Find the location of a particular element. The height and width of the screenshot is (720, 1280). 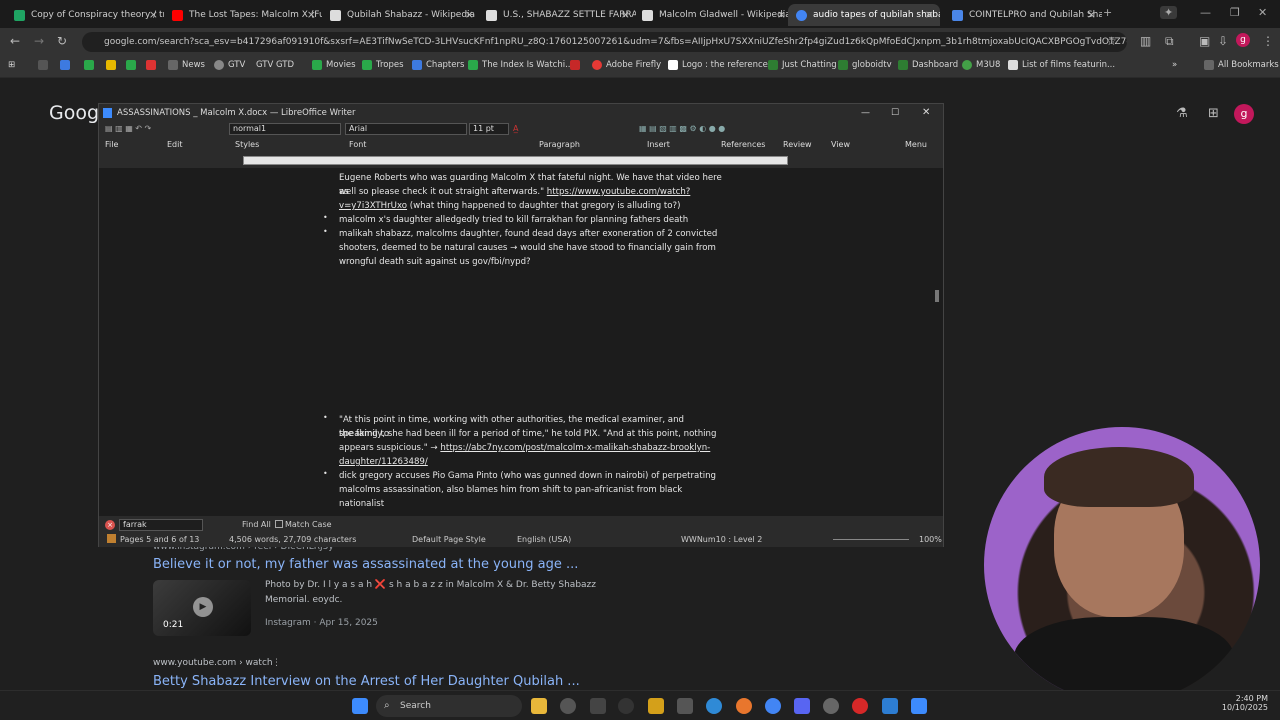

apps-icon: ⊞ is located at coordinates (11, 65).